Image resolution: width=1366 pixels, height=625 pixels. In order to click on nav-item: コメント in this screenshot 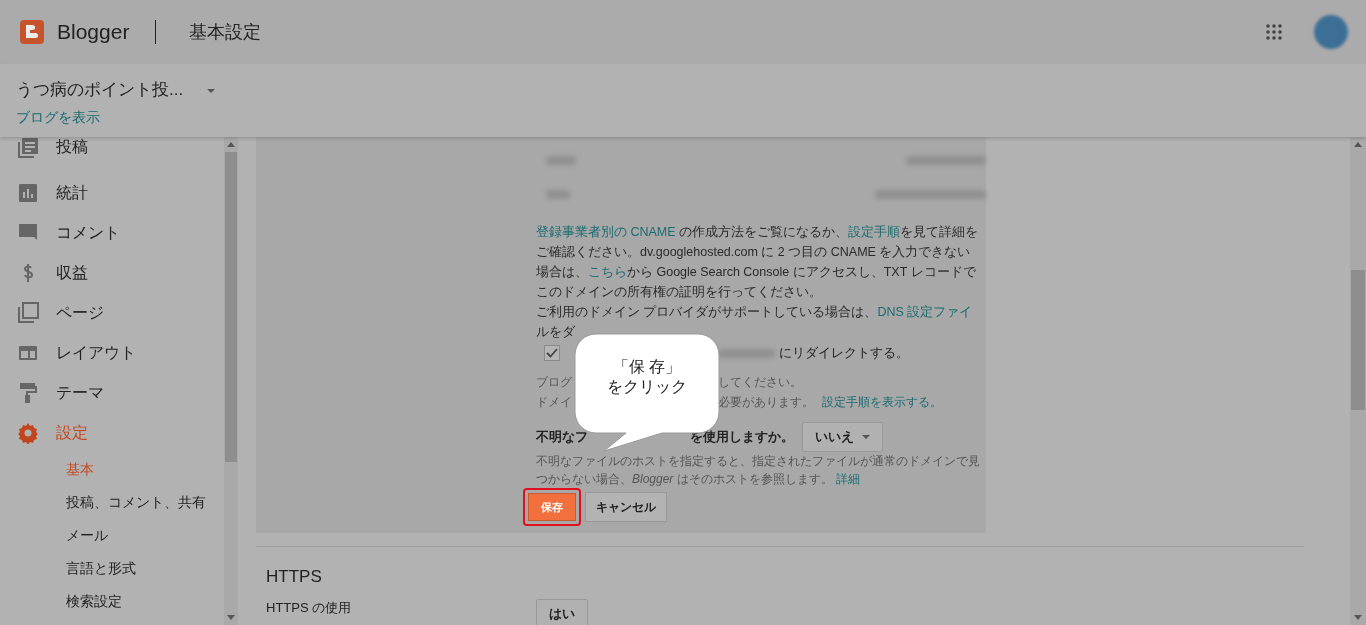, I will do `click(112, 233)`.